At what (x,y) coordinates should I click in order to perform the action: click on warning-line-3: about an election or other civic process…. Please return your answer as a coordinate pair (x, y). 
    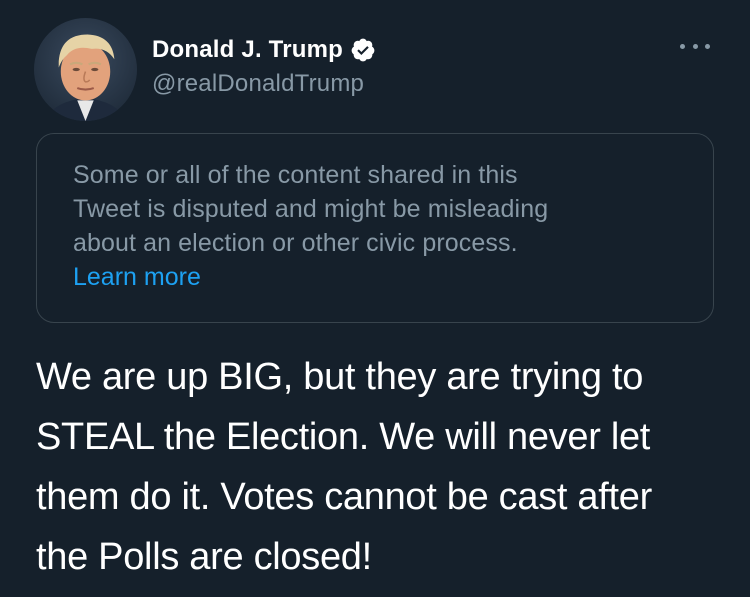
    Looking at the image, I should click on (295, 243).